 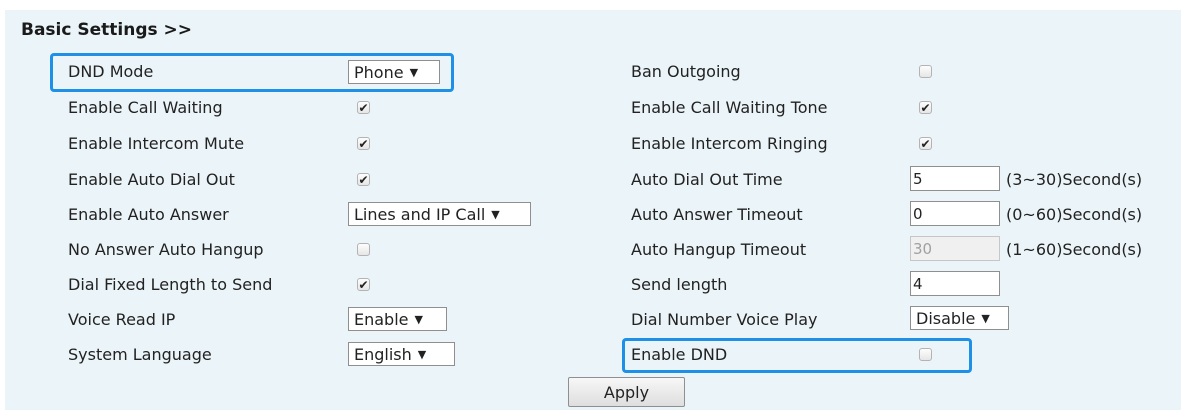 What do you see at coordinates (955, 213) in the screenshot?
I see `auto-answer-timeout-input` at bounding box center [955, 213].